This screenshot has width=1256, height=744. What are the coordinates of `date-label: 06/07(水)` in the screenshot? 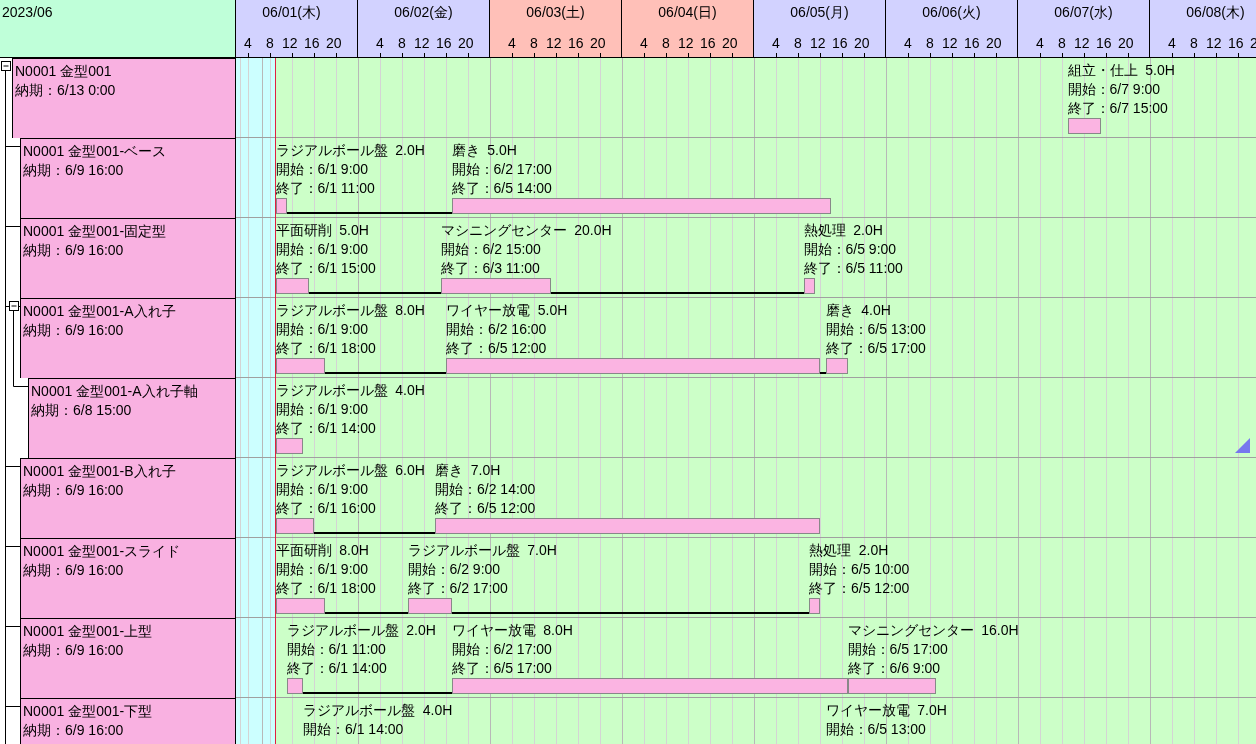 It's located at (1083, 13).